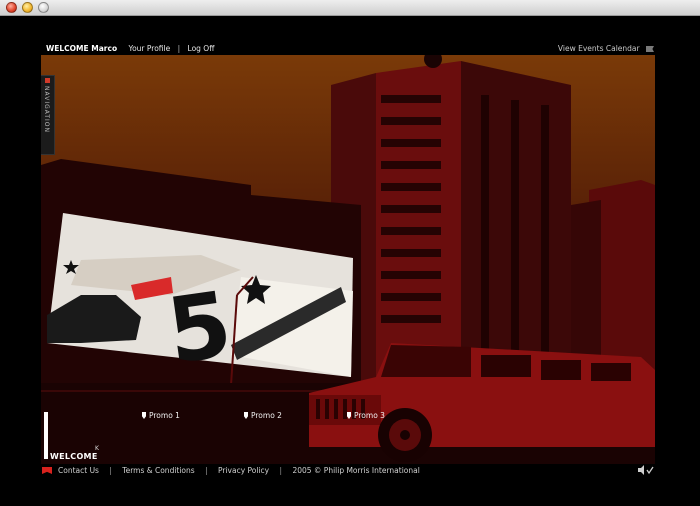  What do you see at coordinates (97, 448) in the screenshot?
I see `welcome-logo-mark: K` at bounding box center [97, 448].